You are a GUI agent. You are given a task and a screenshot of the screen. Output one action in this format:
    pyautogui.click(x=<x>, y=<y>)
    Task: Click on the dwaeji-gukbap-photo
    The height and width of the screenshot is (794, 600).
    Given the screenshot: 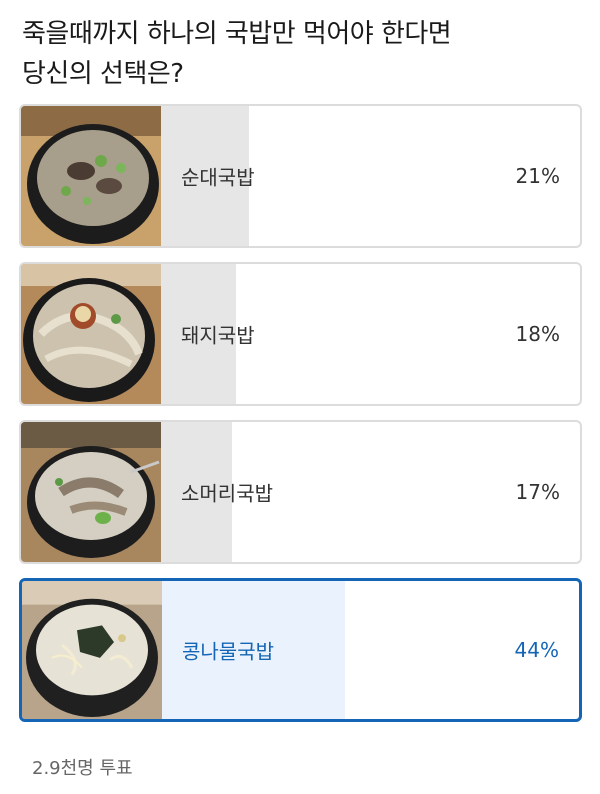 What is the action you would take?
    pyautogui.click(x=91, y=334)
    